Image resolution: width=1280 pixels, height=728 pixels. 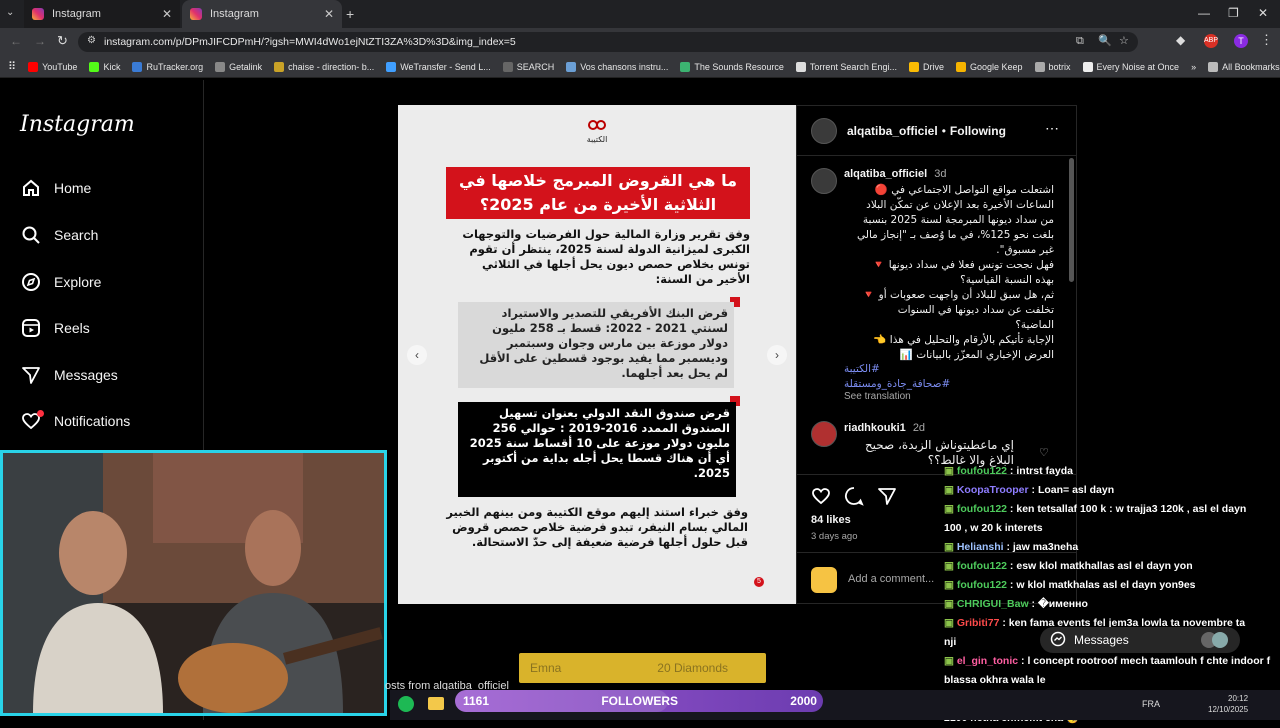 What do you see at coordinates (982, 471) in the screenshot?
I see `chat-username: foufou122` at bounding box center [982, 471].